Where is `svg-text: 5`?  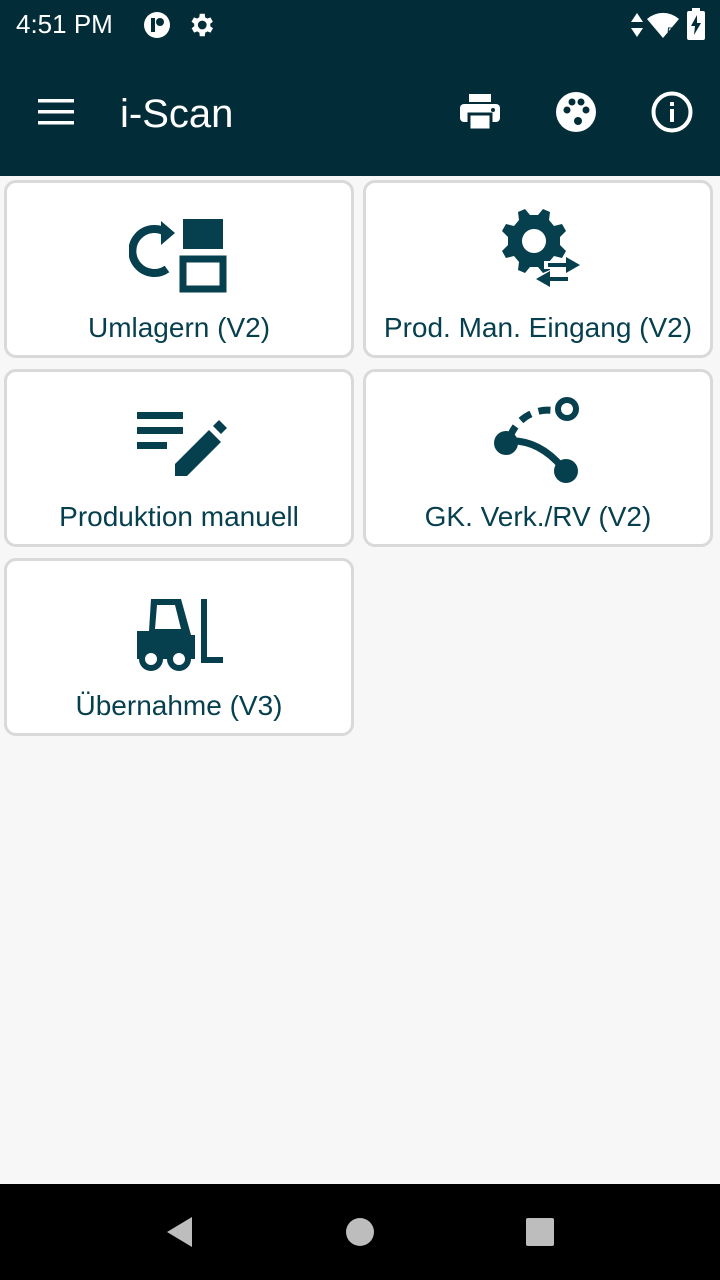 svg-text: 5 is located at coordinates (670, 32).